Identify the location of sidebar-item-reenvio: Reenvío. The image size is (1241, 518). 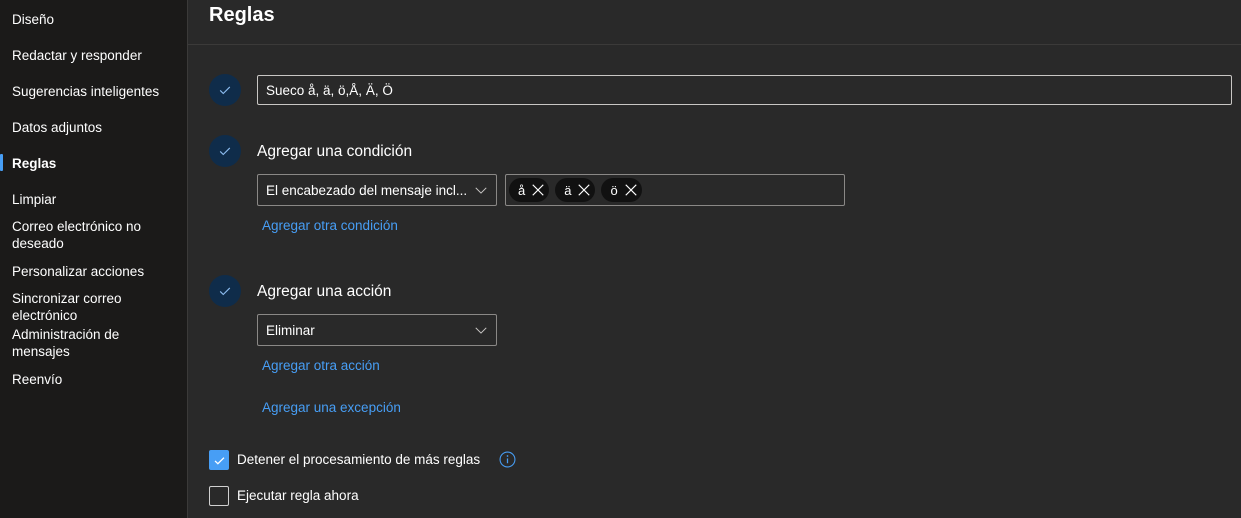
(94, 379).